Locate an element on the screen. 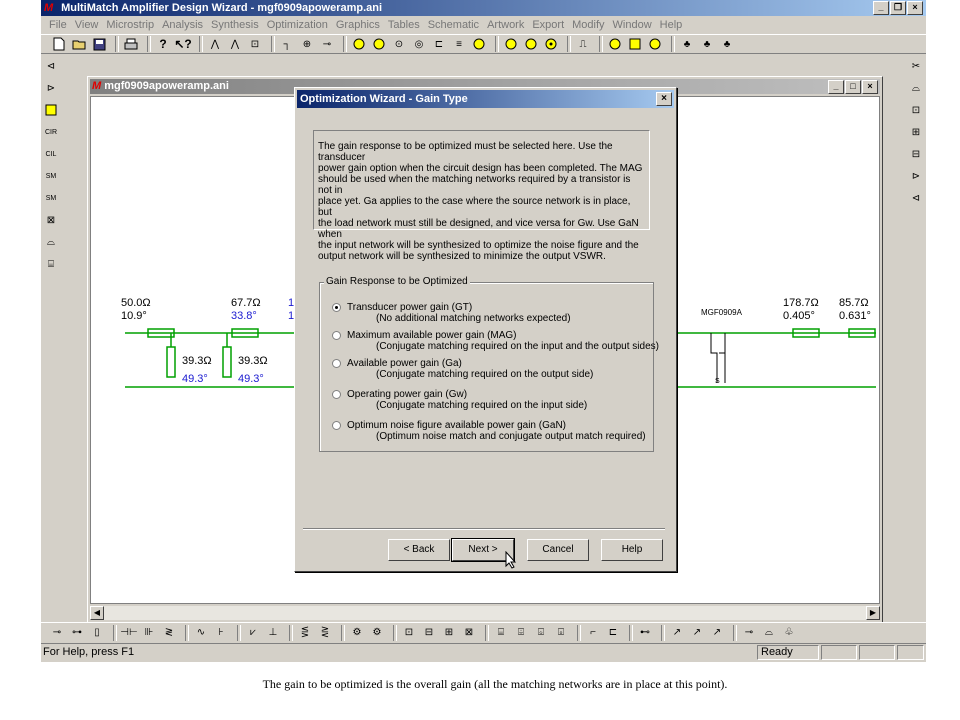 This screenshot has height=720, width=960. menu-file: File is located at coordinates (58, 25).